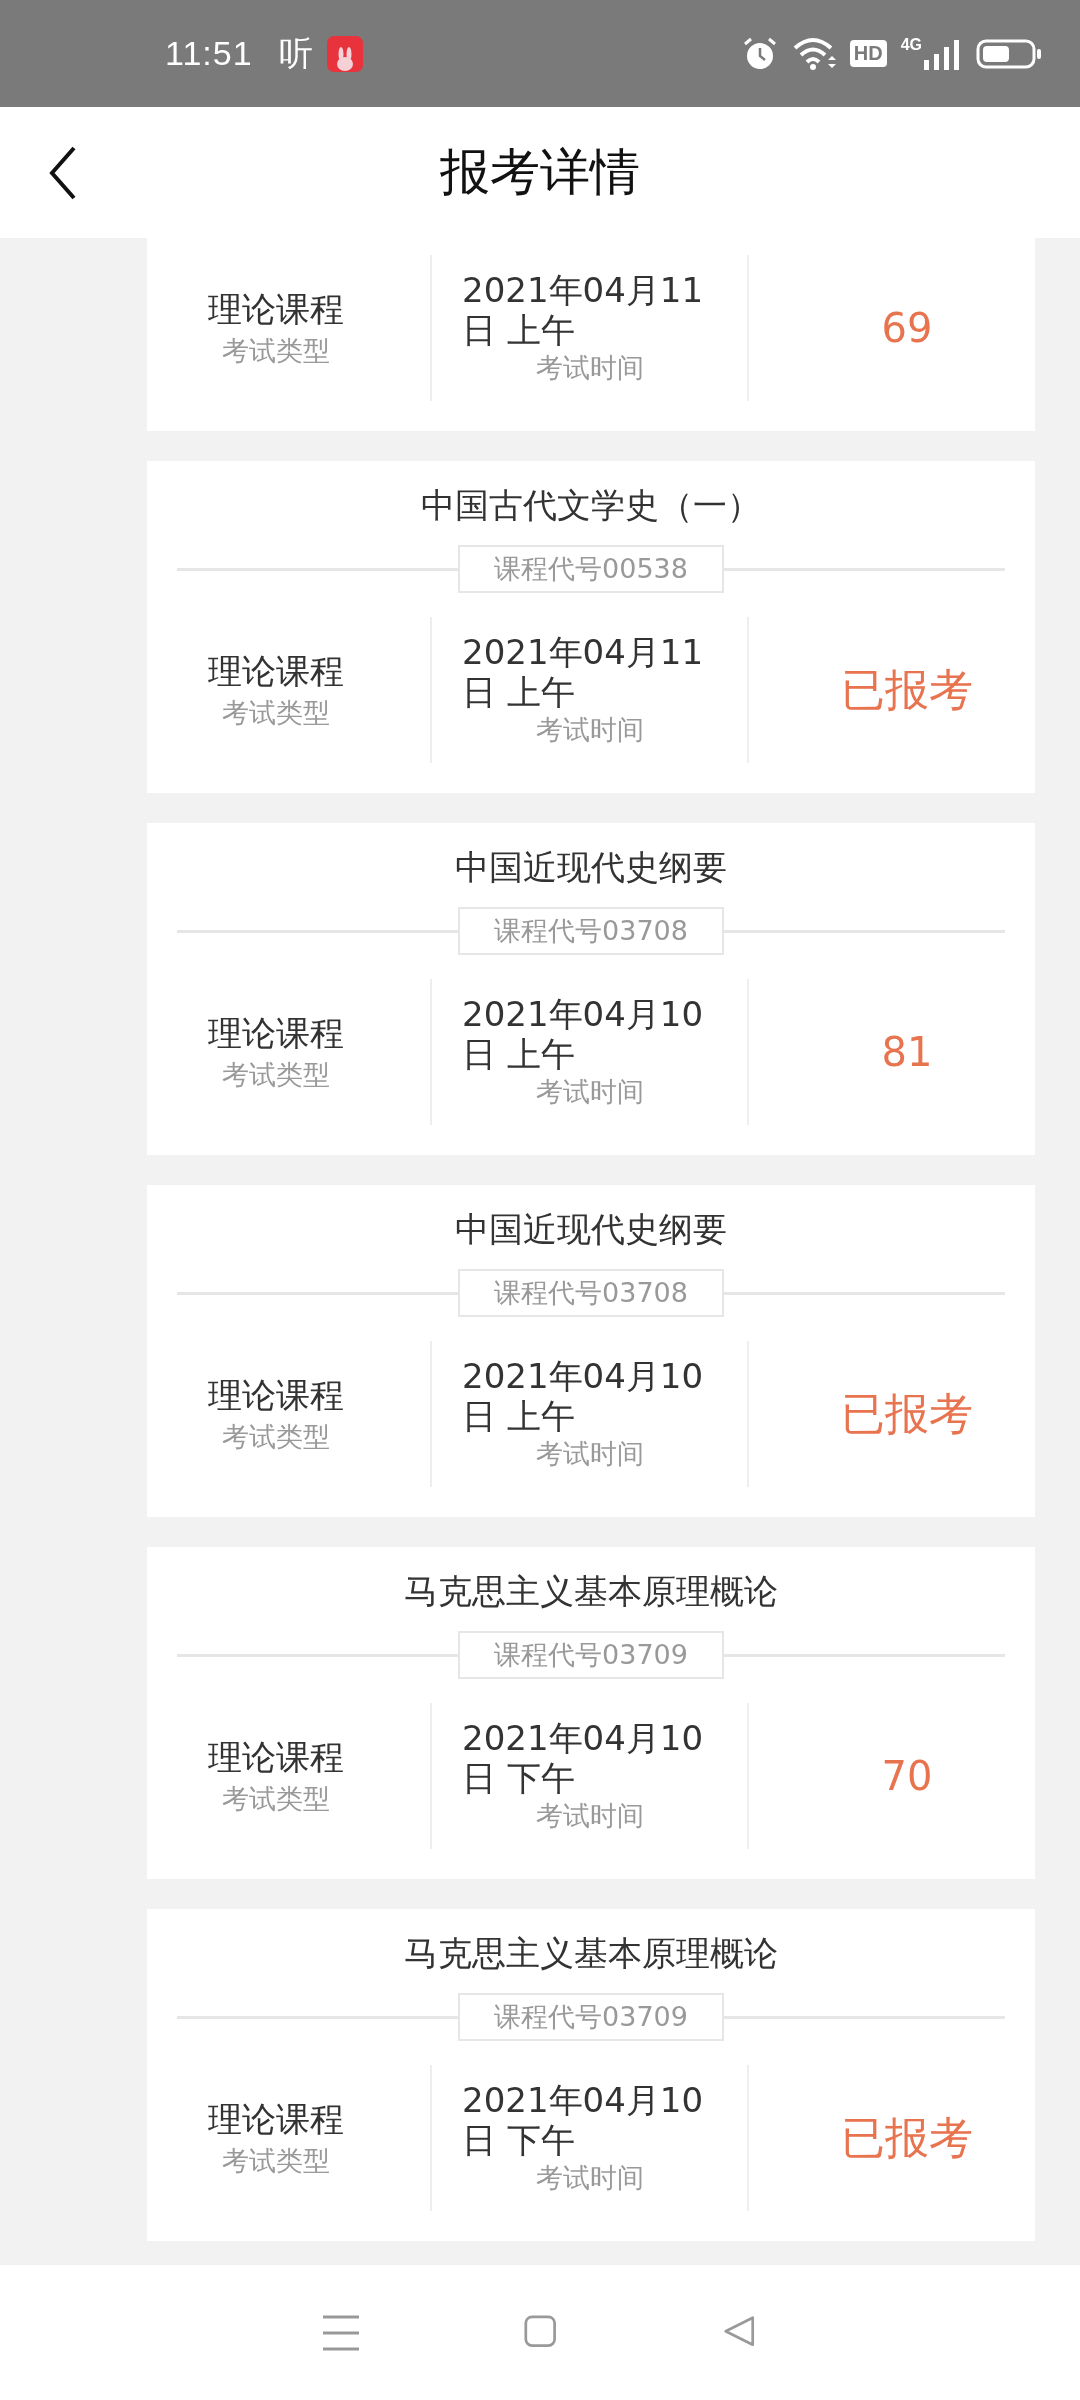 This screenshot has height=2400, width=1080. I want to click on hd-badge: HD, so click(868, 53).